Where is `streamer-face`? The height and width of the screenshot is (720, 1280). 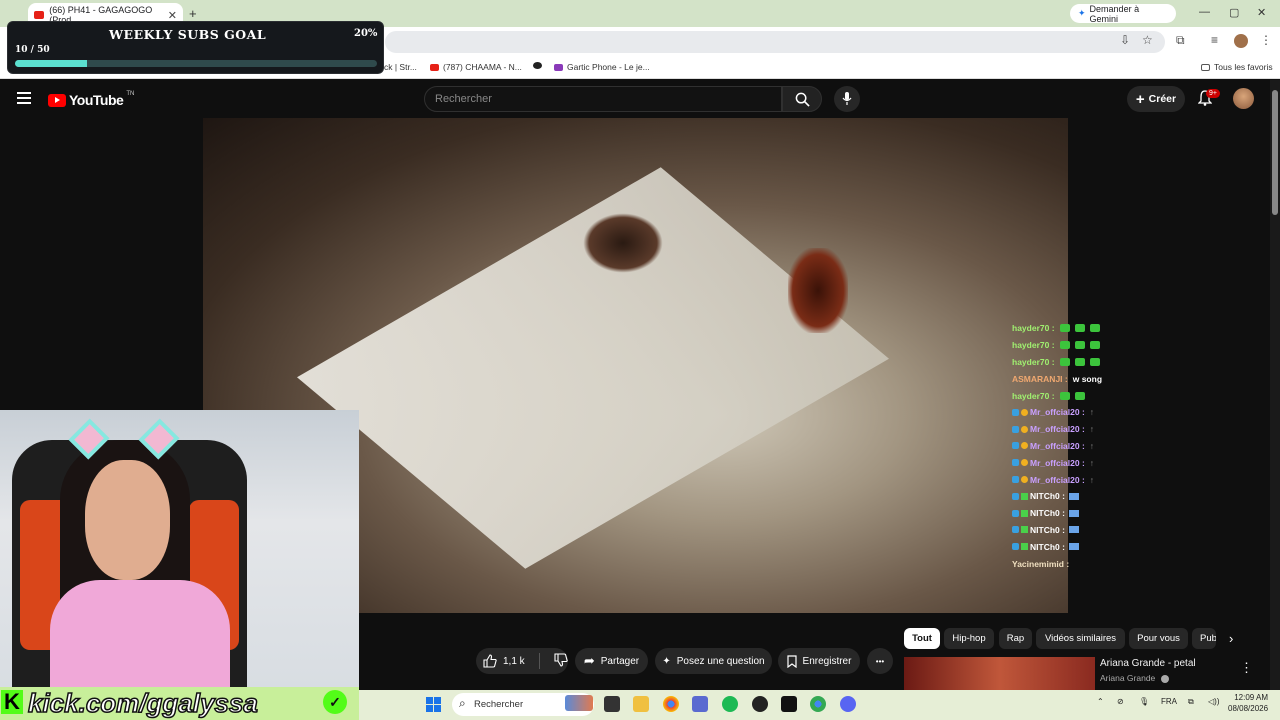
streamer-face is located at coordinates (127, 520).